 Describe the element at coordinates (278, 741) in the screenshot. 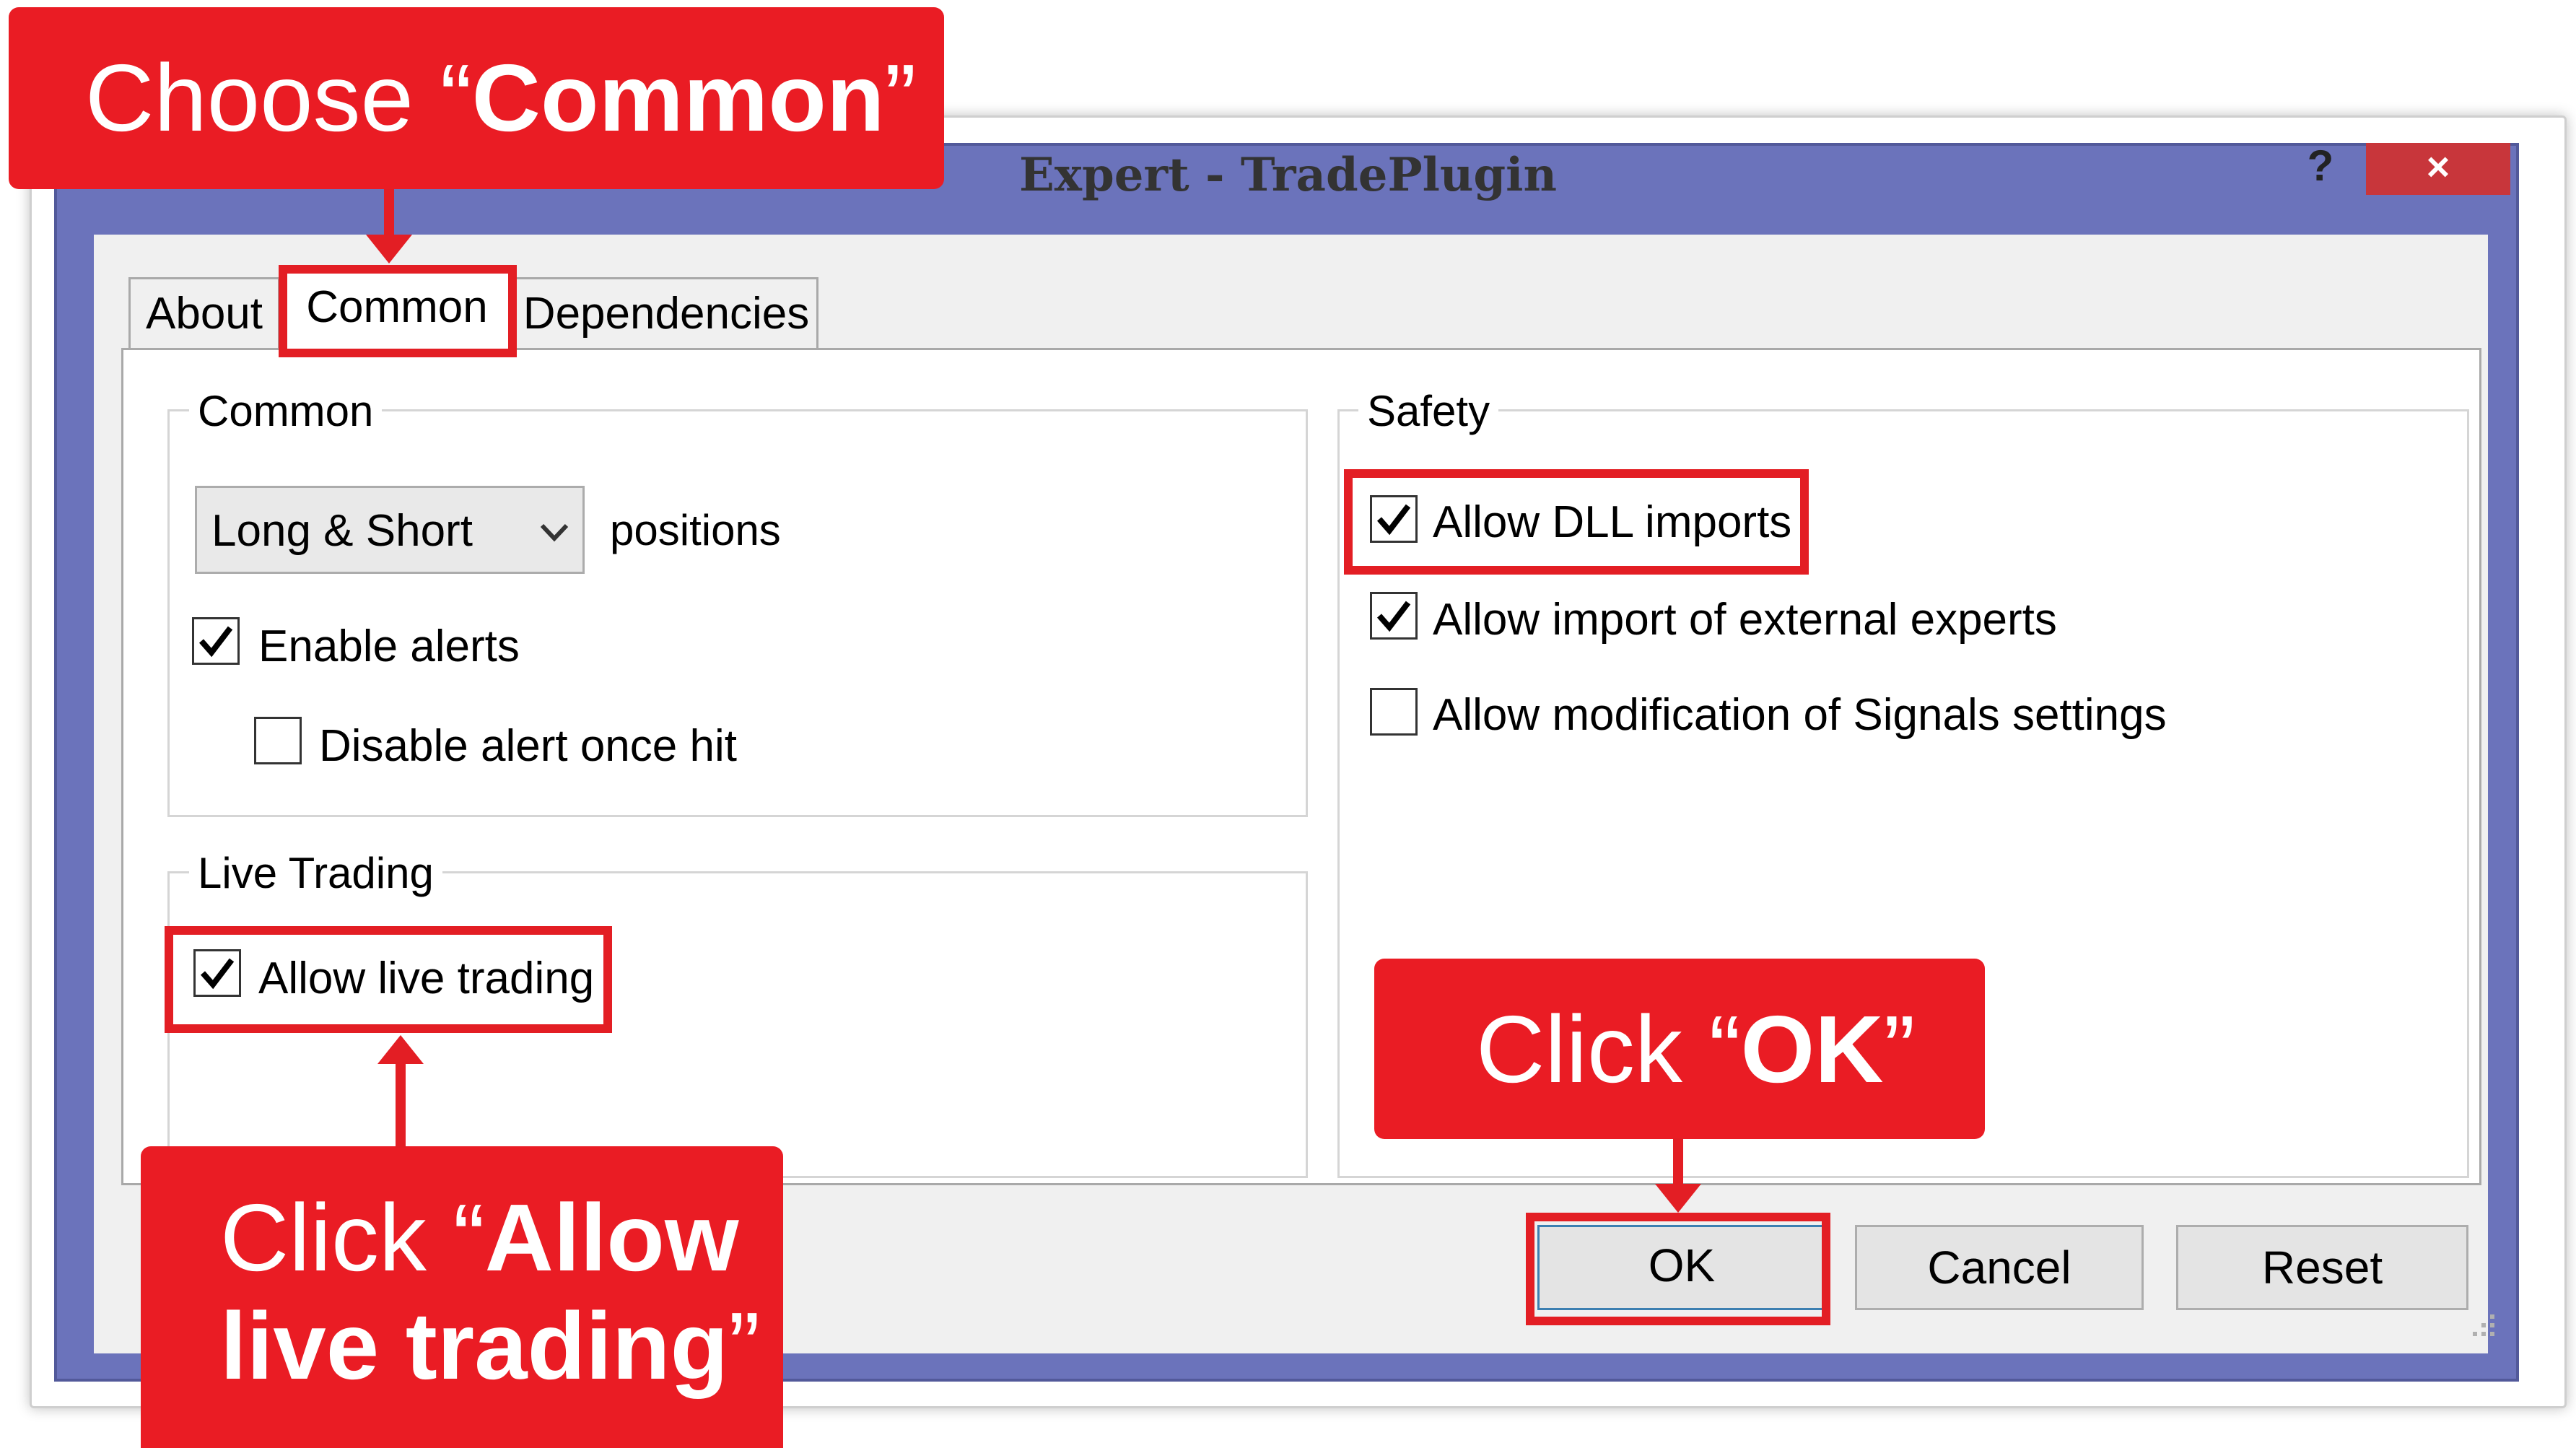

I see `disable-alert-checkbox` at that location.